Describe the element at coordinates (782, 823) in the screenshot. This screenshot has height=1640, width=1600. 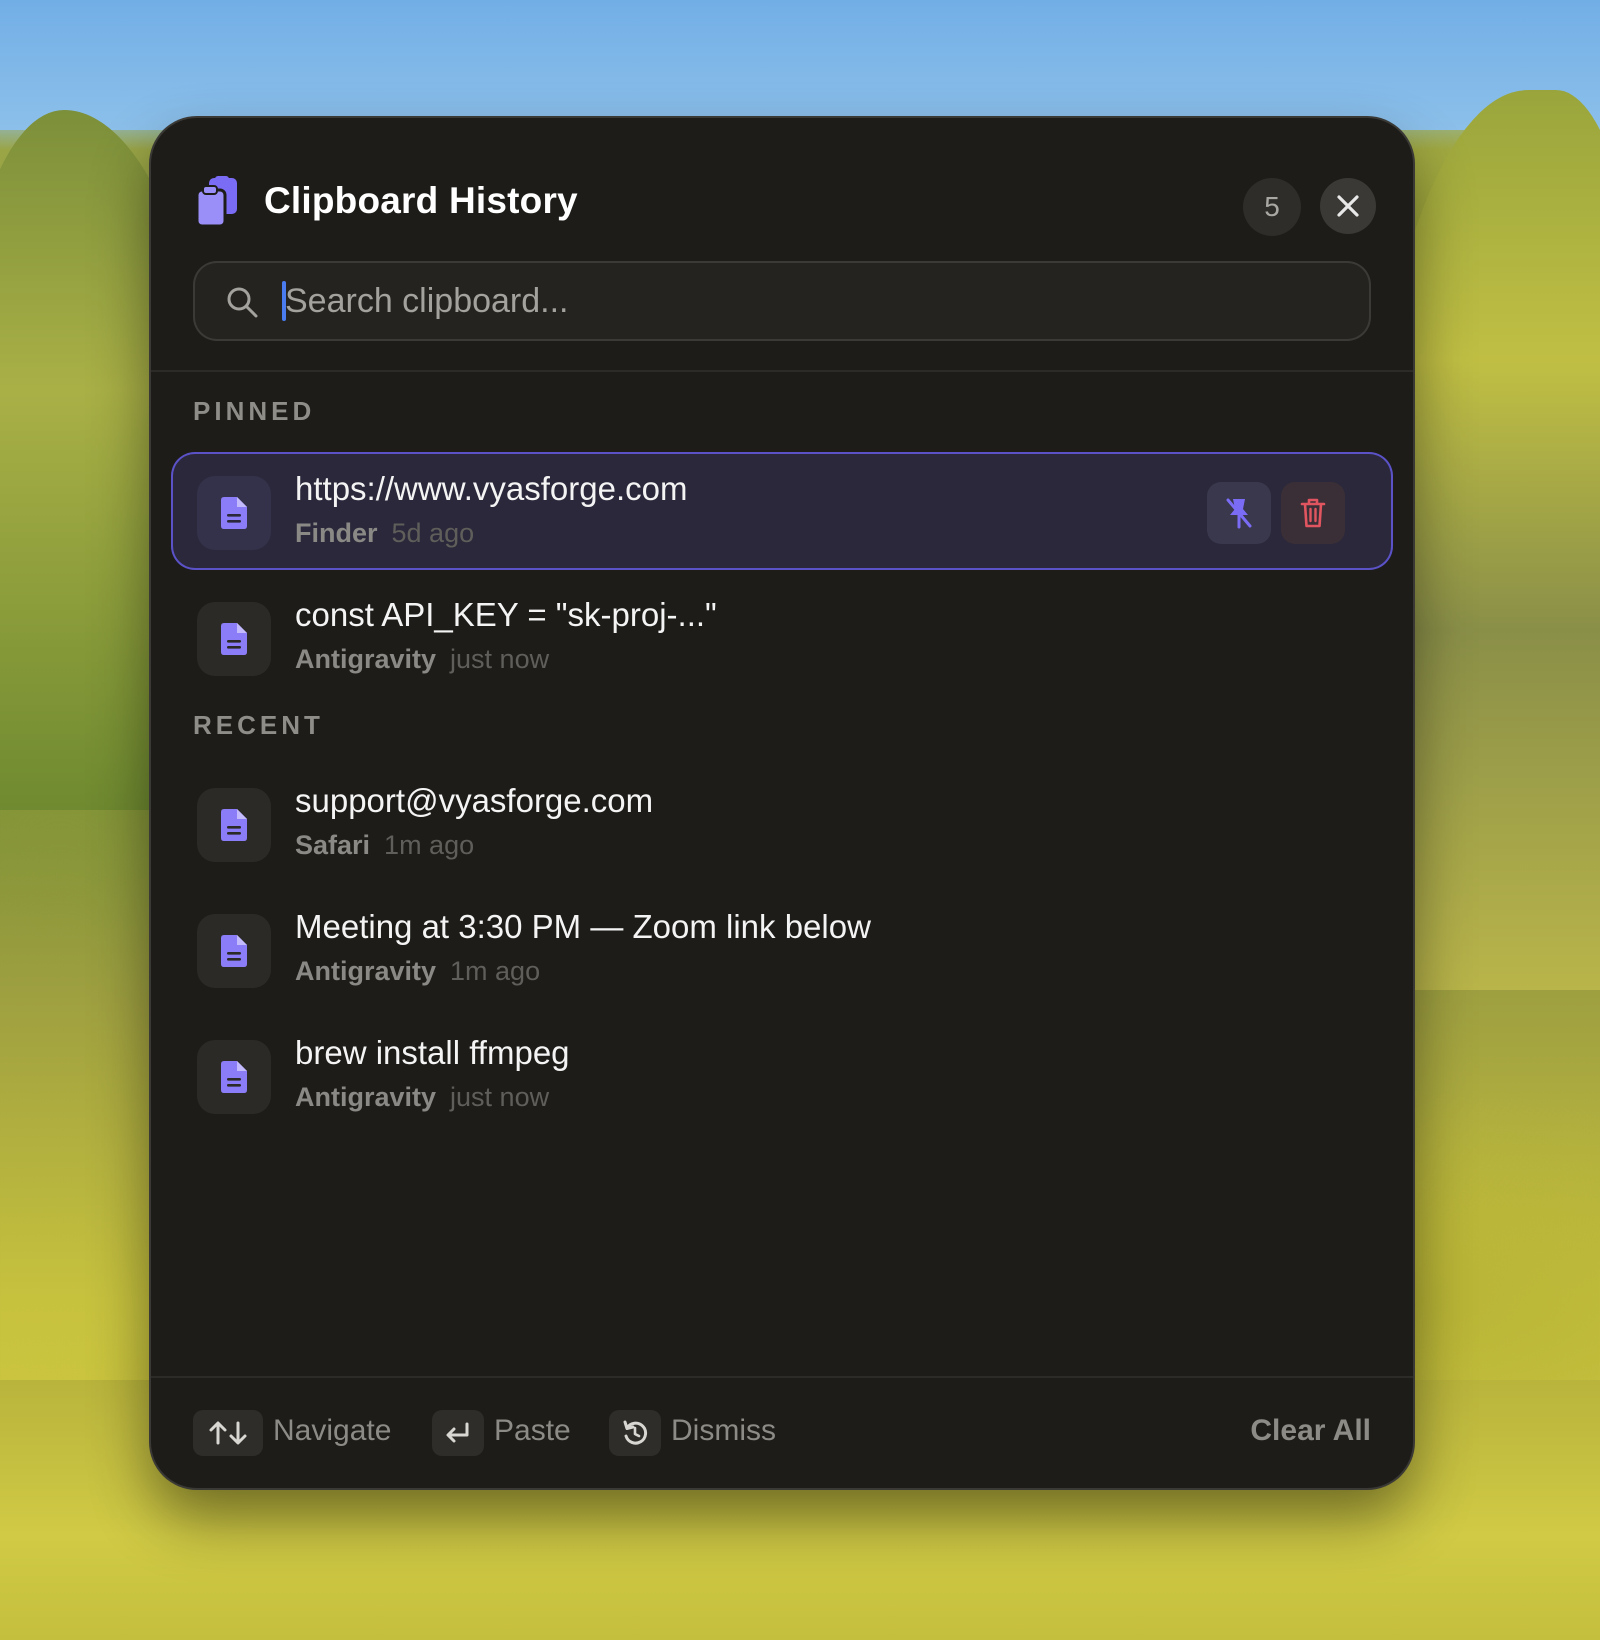
I see `clip-item-recent: support@vyasforge.com Safari 1m ago` at that location.